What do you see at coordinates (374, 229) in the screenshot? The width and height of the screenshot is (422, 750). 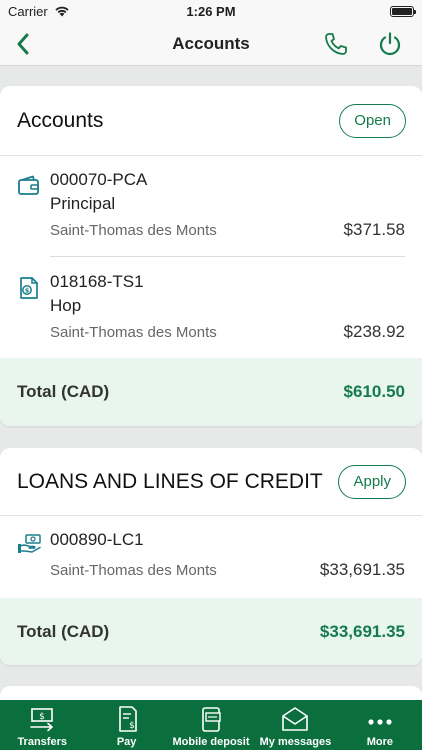 I see `account-balance: $371.58` at bounding box center [374, 229].